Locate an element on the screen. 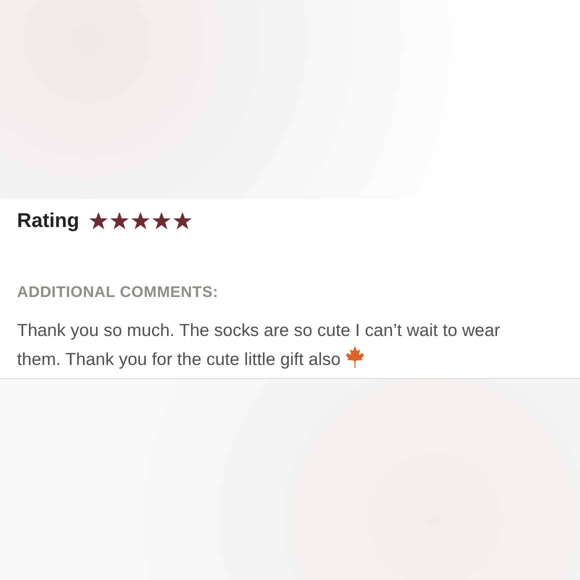  maple-leaf-icon is located at coordinates (355, 357).